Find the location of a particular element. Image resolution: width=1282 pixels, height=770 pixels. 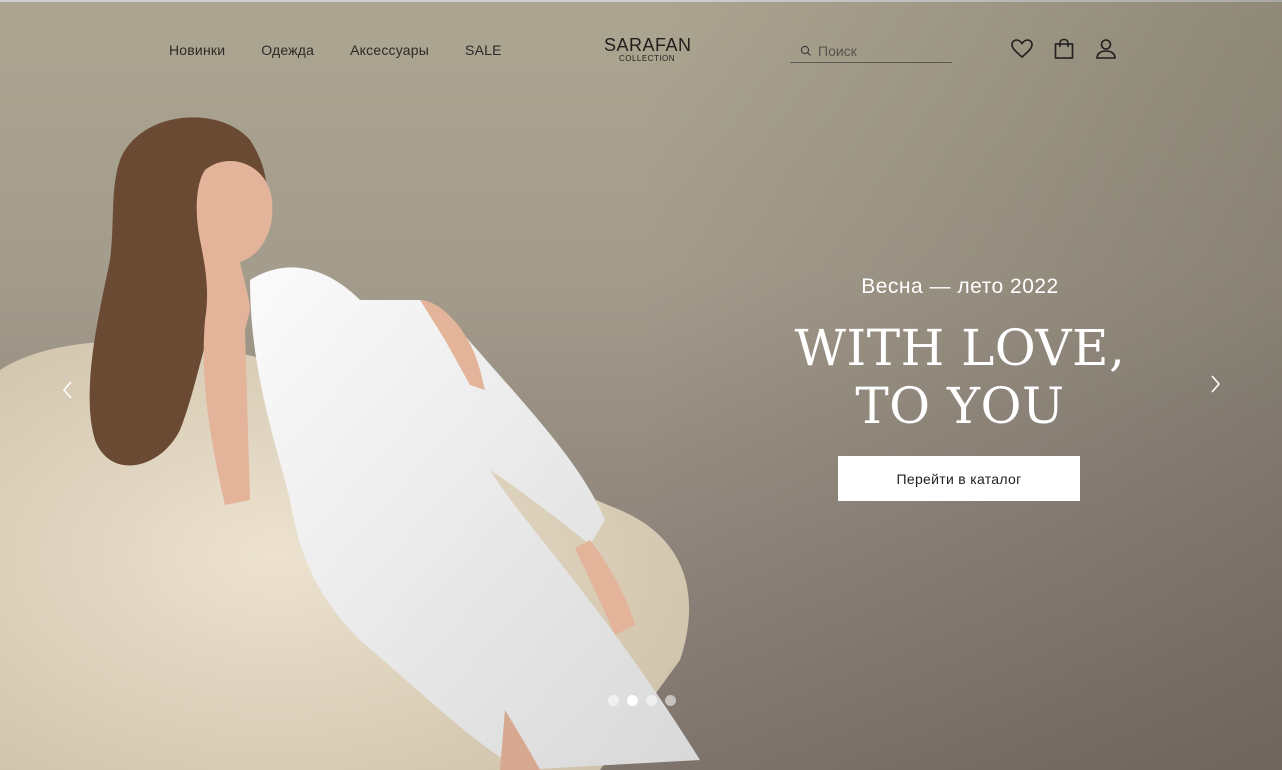

hero-promo: Весна — лето 2022 WITH LOVE, TO YOU is located at coordinates (960, 355).